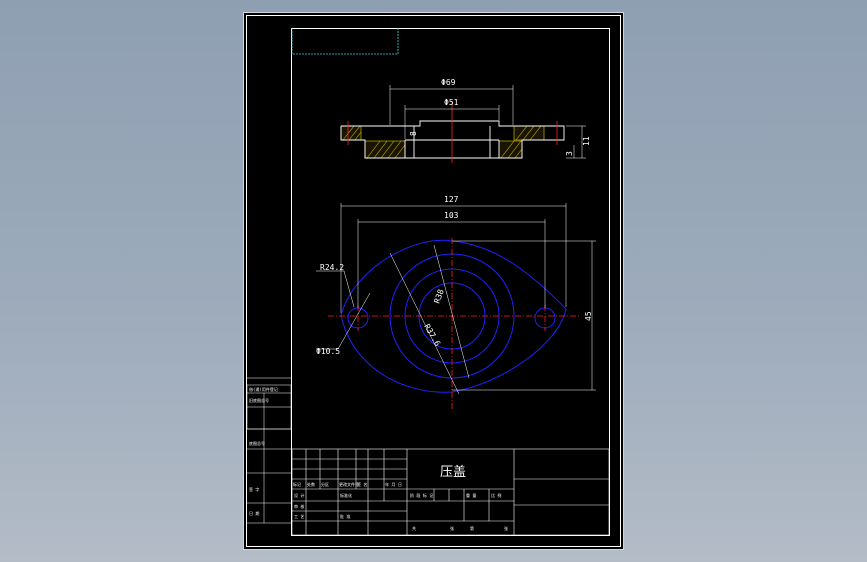 Image resolution: width=867 pixels, height=562 pixels. I want to click on row-label-zone: 分区, so click(325, 484).